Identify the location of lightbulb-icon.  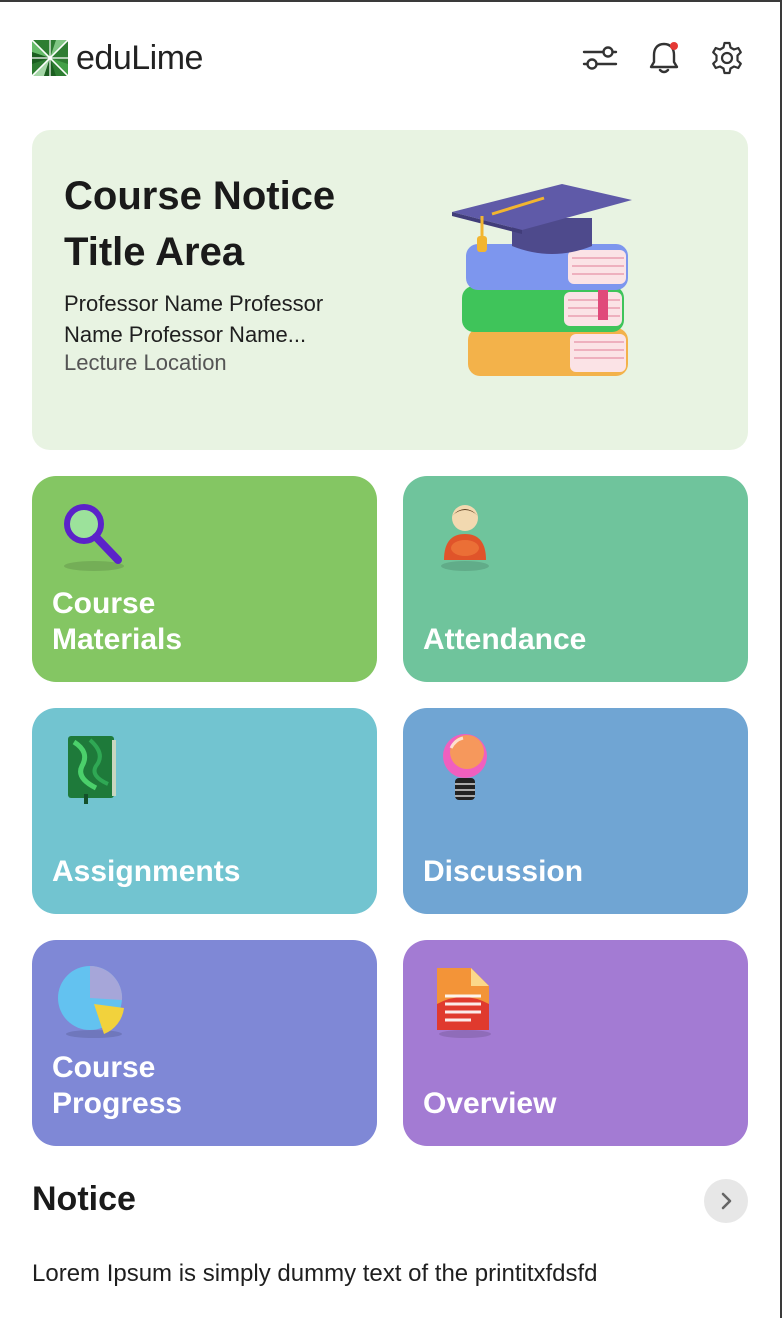
(465, 767).